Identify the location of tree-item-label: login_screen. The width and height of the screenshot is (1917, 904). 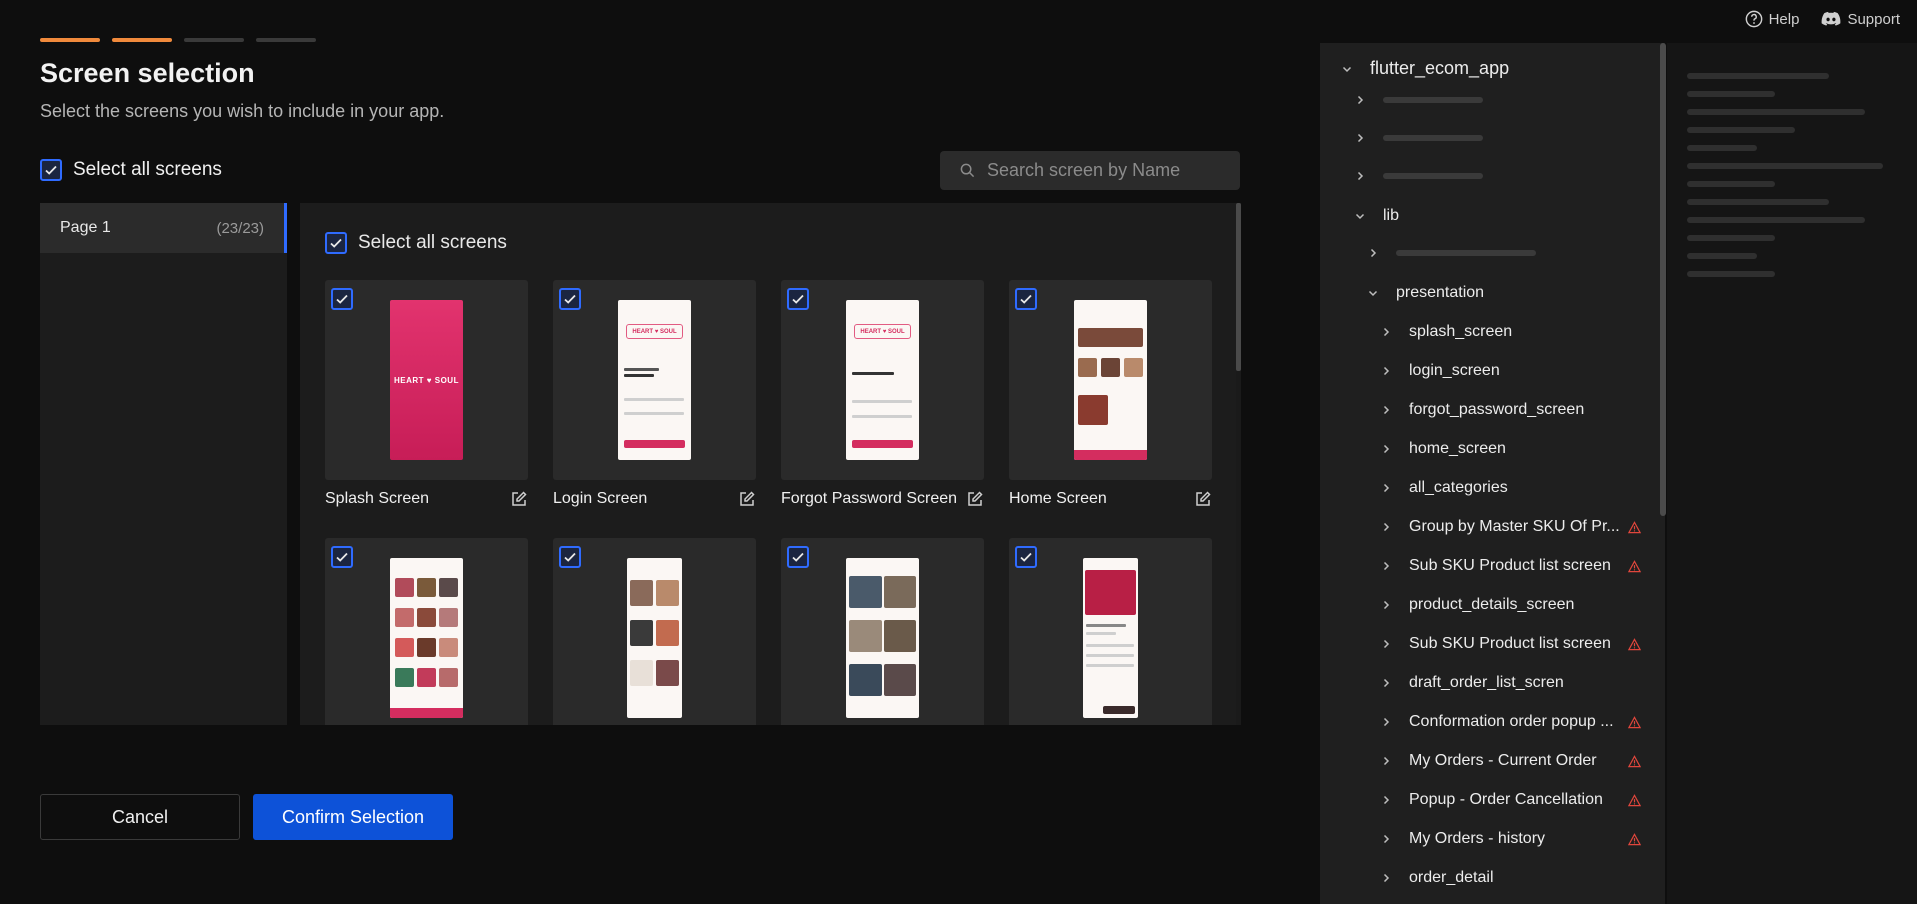
(1454, 370).